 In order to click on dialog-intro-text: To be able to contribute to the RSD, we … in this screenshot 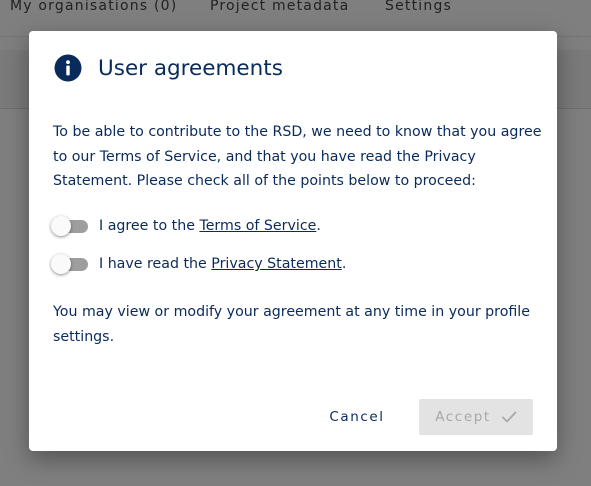, I will do `click(297, 156)`.